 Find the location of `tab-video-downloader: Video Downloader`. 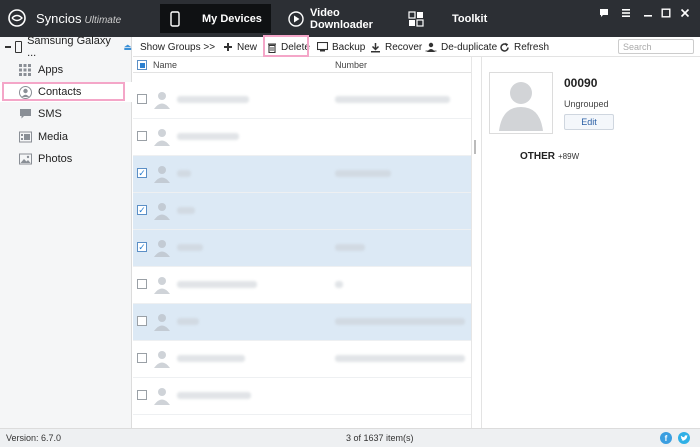

tab-video-downloader: Video Downloader is located at coordinates (343, 18).